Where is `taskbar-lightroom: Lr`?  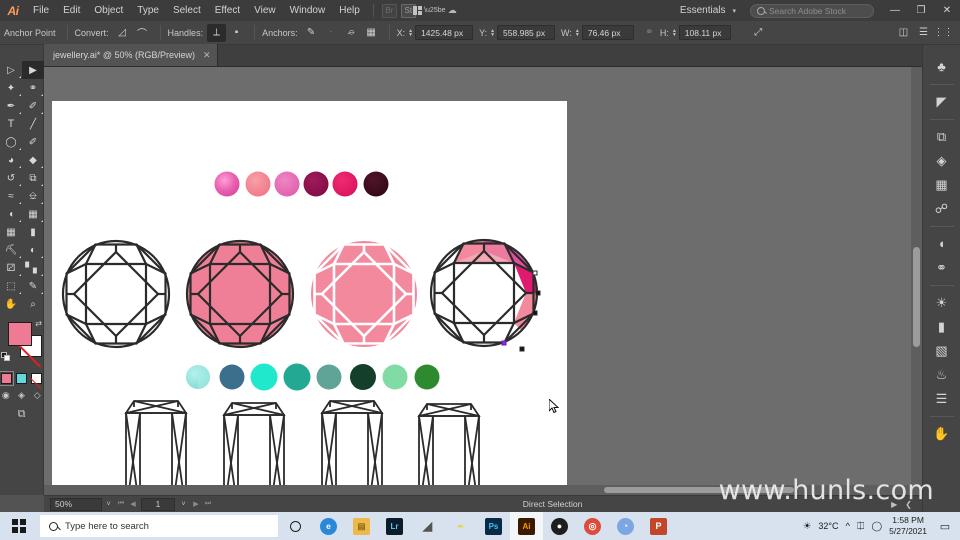 taskbar-lightroom: Lr is located at coordinates (394, 526).